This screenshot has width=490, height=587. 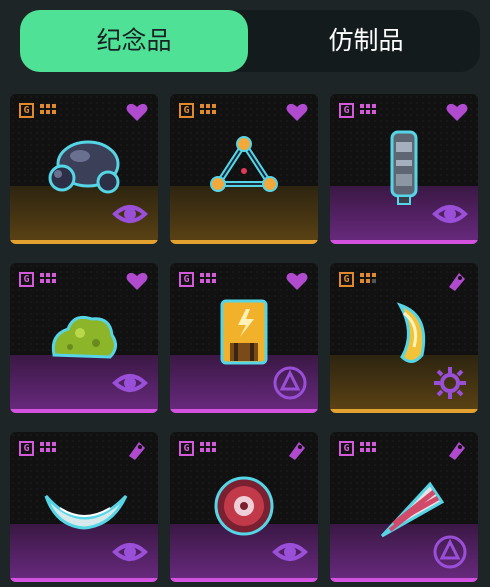 I want to click on tab-replicas: 仿制品, so click(x=366, y=41).